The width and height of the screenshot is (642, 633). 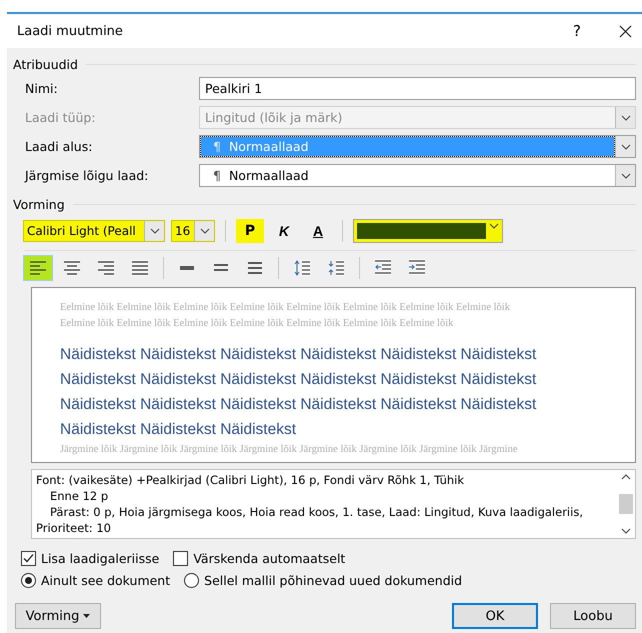 I want to click on indent-icon, so click(x=417, y=268).